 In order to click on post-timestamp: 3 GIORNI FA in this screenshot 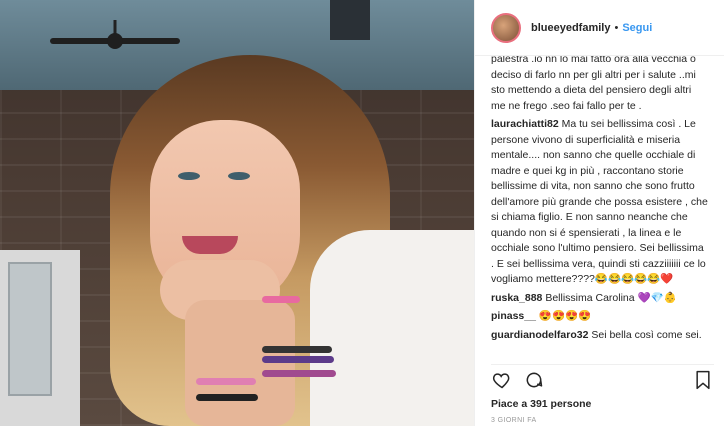, I will do `click(514, 420)`.